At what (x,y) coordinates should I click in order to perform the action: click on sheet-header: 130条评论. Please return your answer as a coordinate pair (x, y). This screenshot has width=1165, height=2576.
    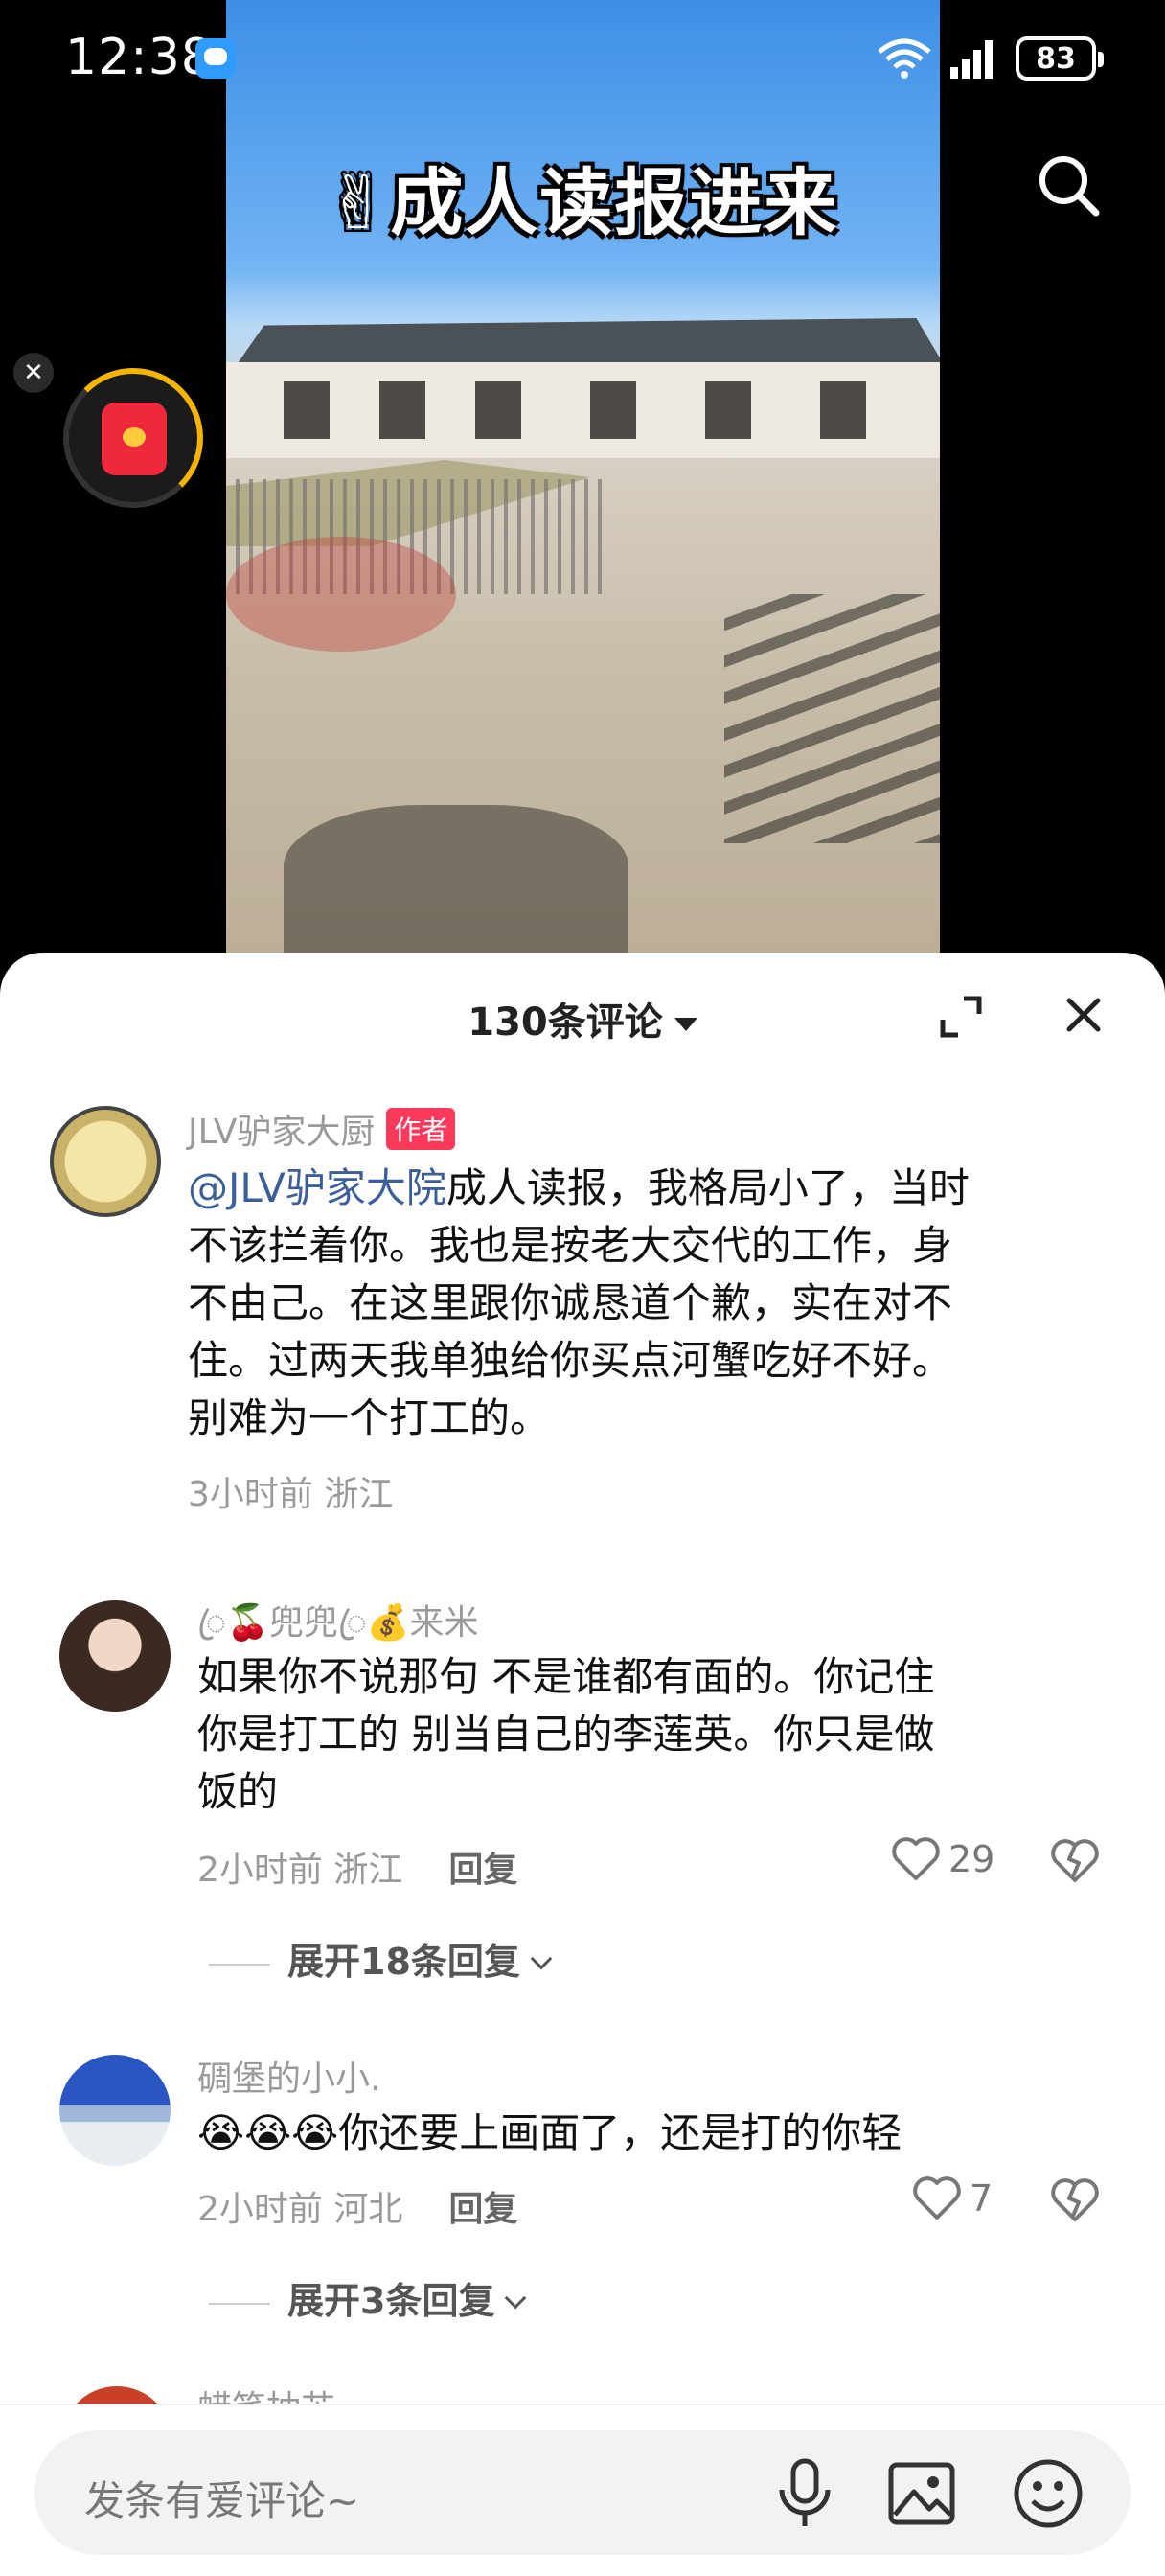
    Looking at the image, I should click on (582, 1014).